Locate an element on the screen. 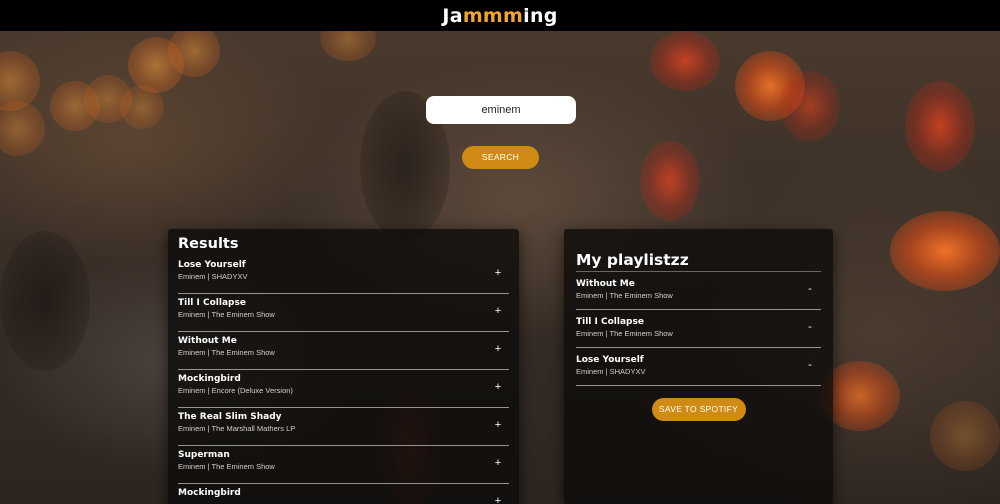 This screenshot has width=1000, height=504. search-input is located at coordinates (501, 110).